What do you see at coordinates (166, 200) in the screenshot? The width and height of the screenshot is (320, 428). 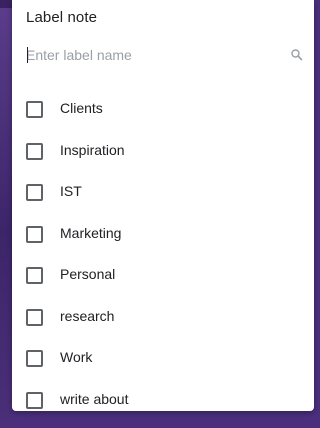 I see `label-item-ist: IST` at bounding box center [166, 200].